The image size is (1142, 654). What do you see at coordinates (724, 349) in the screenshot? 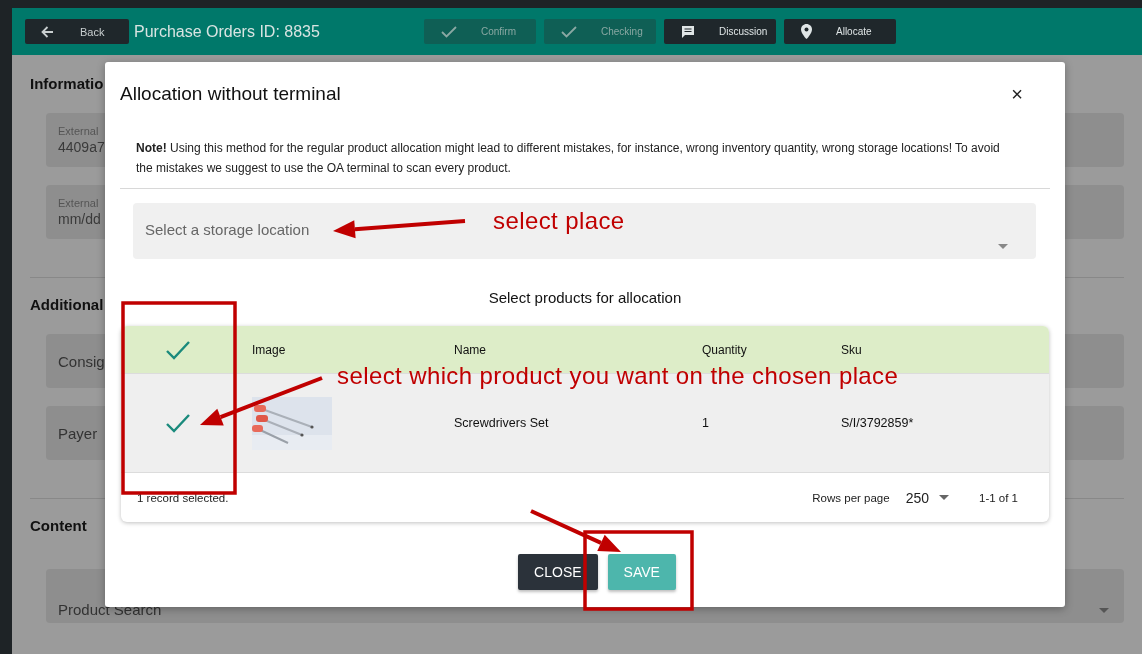
I see `column-header: Quantity` at bounding box center [724, 349].